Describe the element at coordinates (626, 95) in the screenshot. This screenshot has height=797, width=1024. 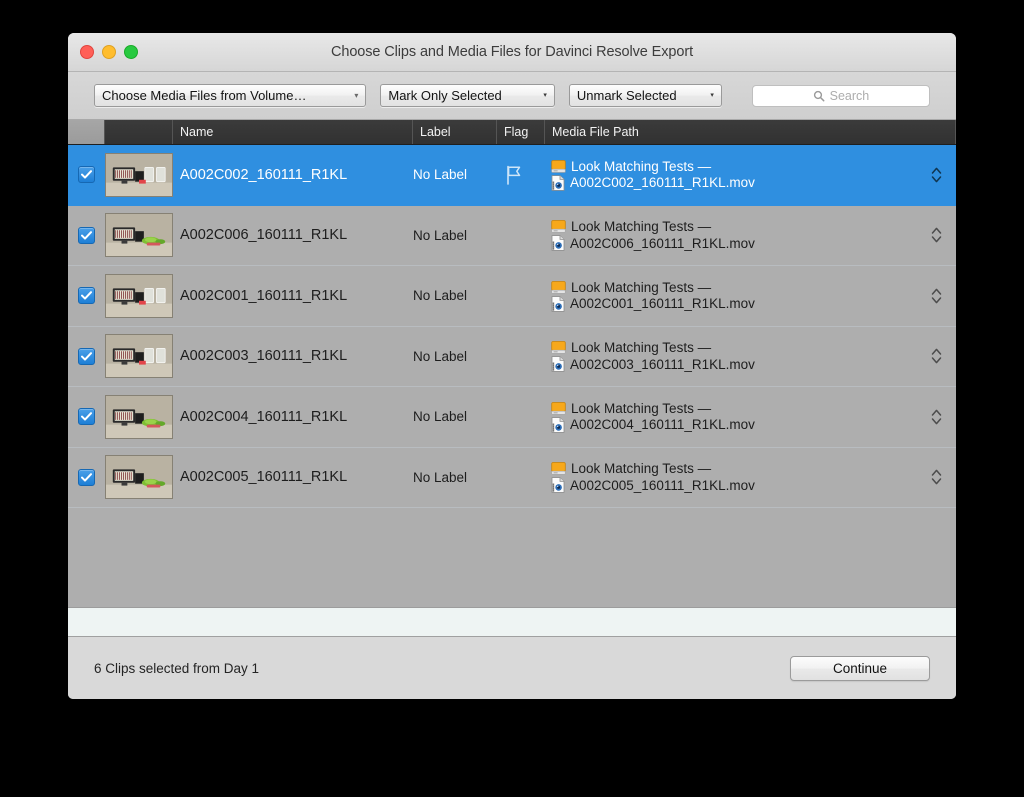
I see `unmark-selected-label: Unmark Selected` at that location.